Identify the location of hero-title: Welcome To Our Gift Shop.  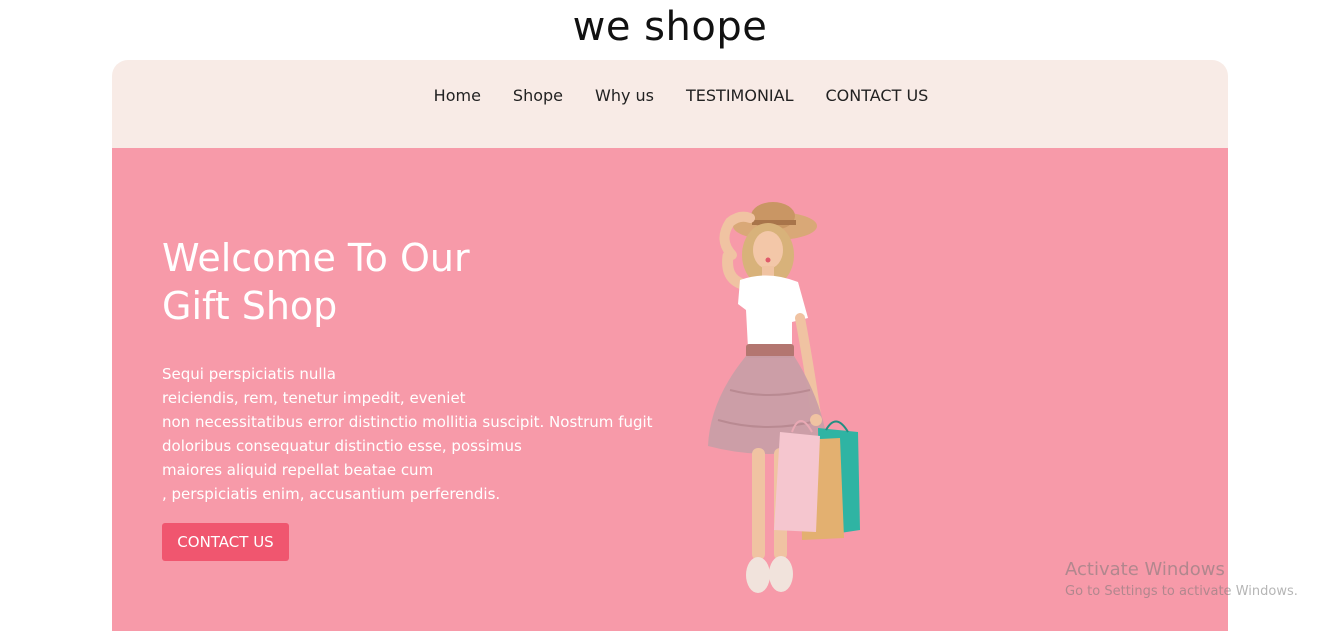
(372, 282).